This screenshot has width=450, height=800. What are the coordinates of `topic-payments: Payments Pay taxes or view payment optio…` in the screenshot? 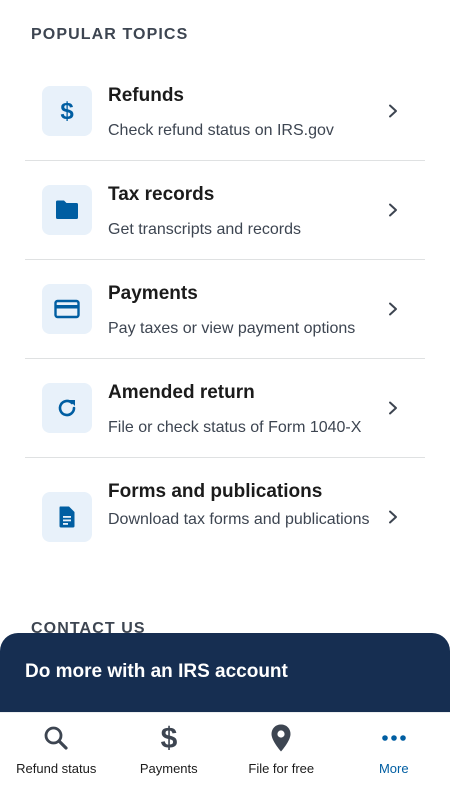 It's located at (225, 309).